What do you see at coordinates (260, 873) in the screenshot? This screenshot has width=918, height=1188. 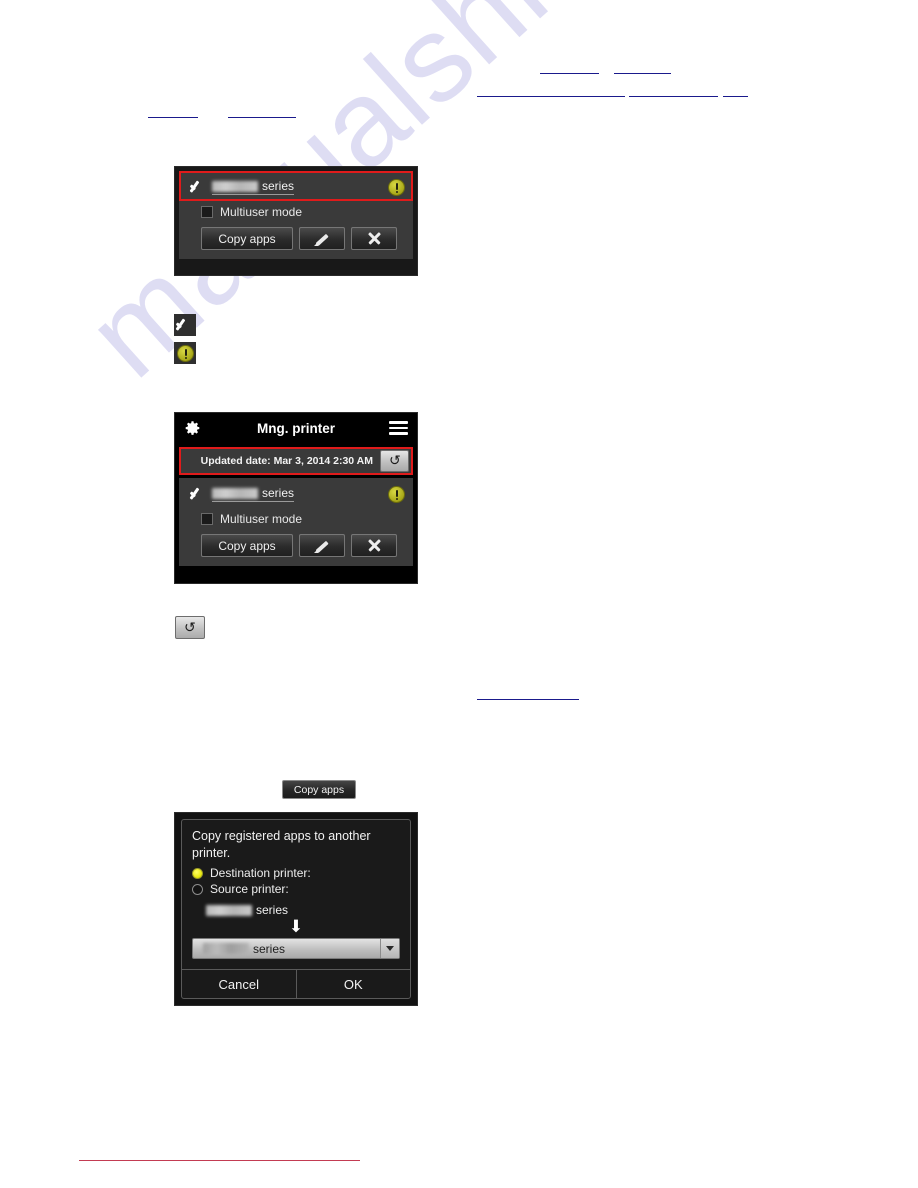 I see `destination-printer-label: Destination printer:` at bounding box center [260, 873].